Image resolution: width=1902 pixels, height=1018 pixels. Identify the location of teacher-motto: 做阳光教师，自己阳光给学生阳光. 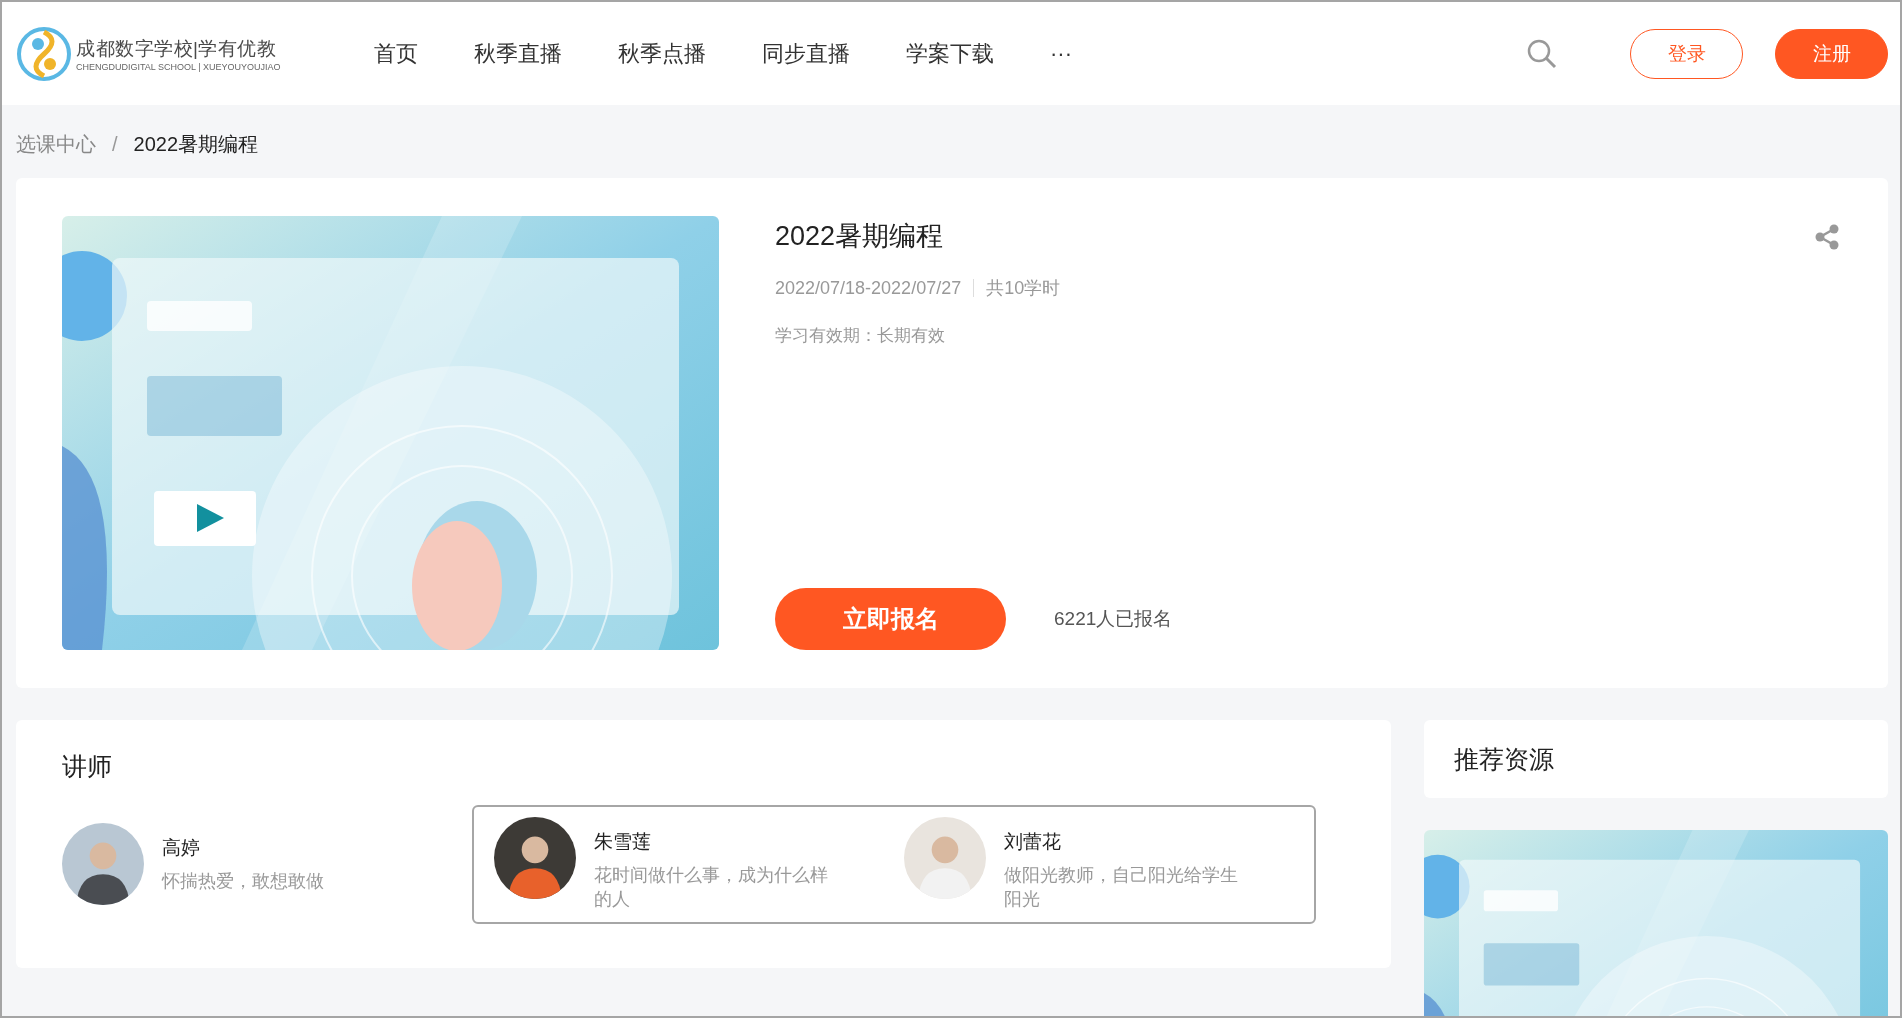
(1121, 888).